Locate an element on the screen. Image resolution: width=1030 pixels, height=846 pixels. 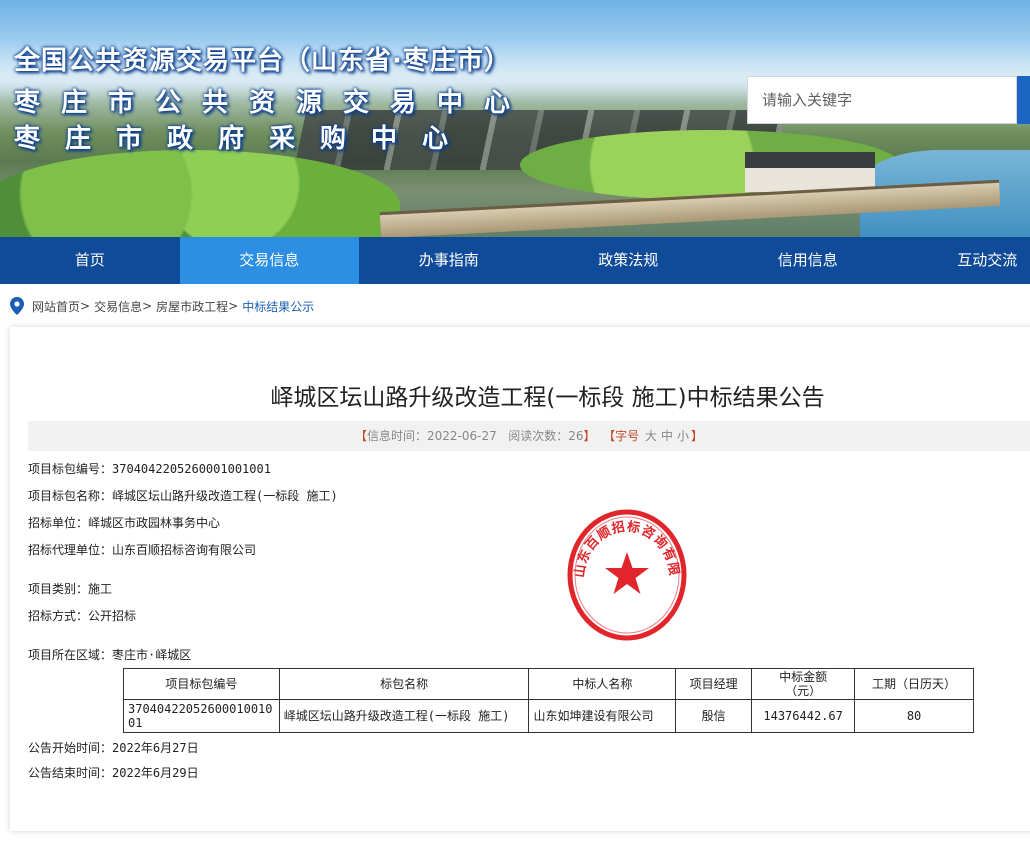
nav-item-guide: 办事指南 is located at coordinates (449, 260).